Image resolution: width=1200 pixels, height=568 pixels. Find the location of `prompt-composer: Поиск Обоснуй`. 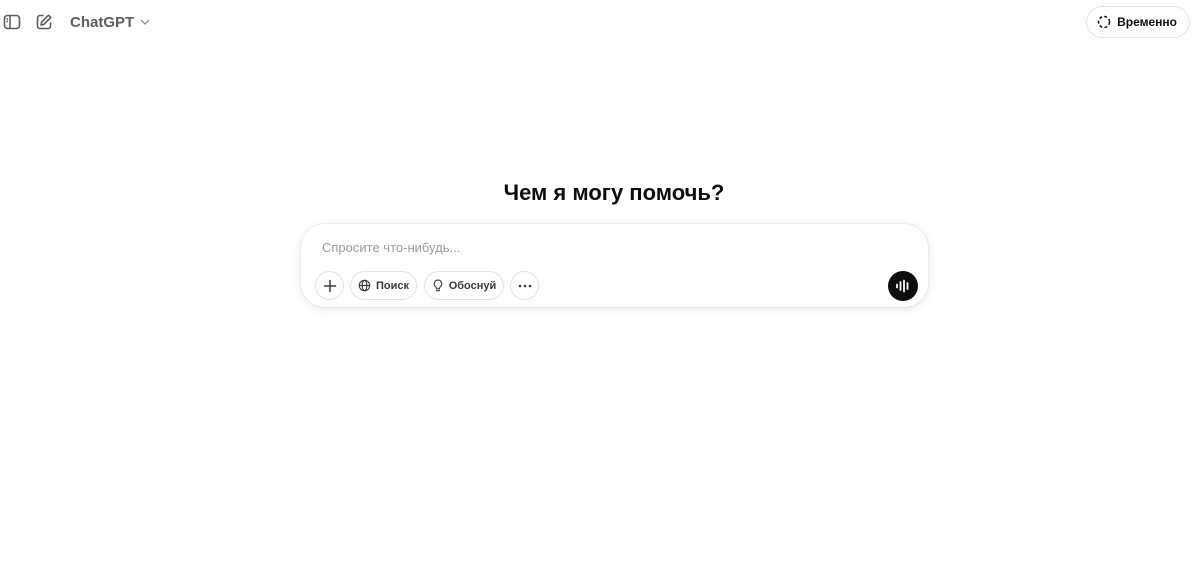

prompt-composer: Поиск Обоснуй is located at coordinates (614, 265).